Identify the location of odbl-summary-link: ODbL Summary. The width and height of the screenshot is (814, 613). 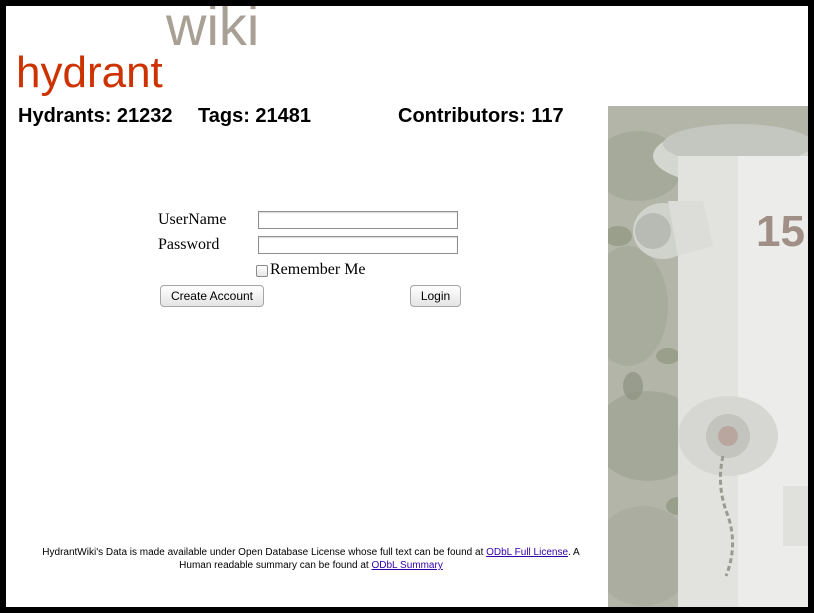
(407, 565).